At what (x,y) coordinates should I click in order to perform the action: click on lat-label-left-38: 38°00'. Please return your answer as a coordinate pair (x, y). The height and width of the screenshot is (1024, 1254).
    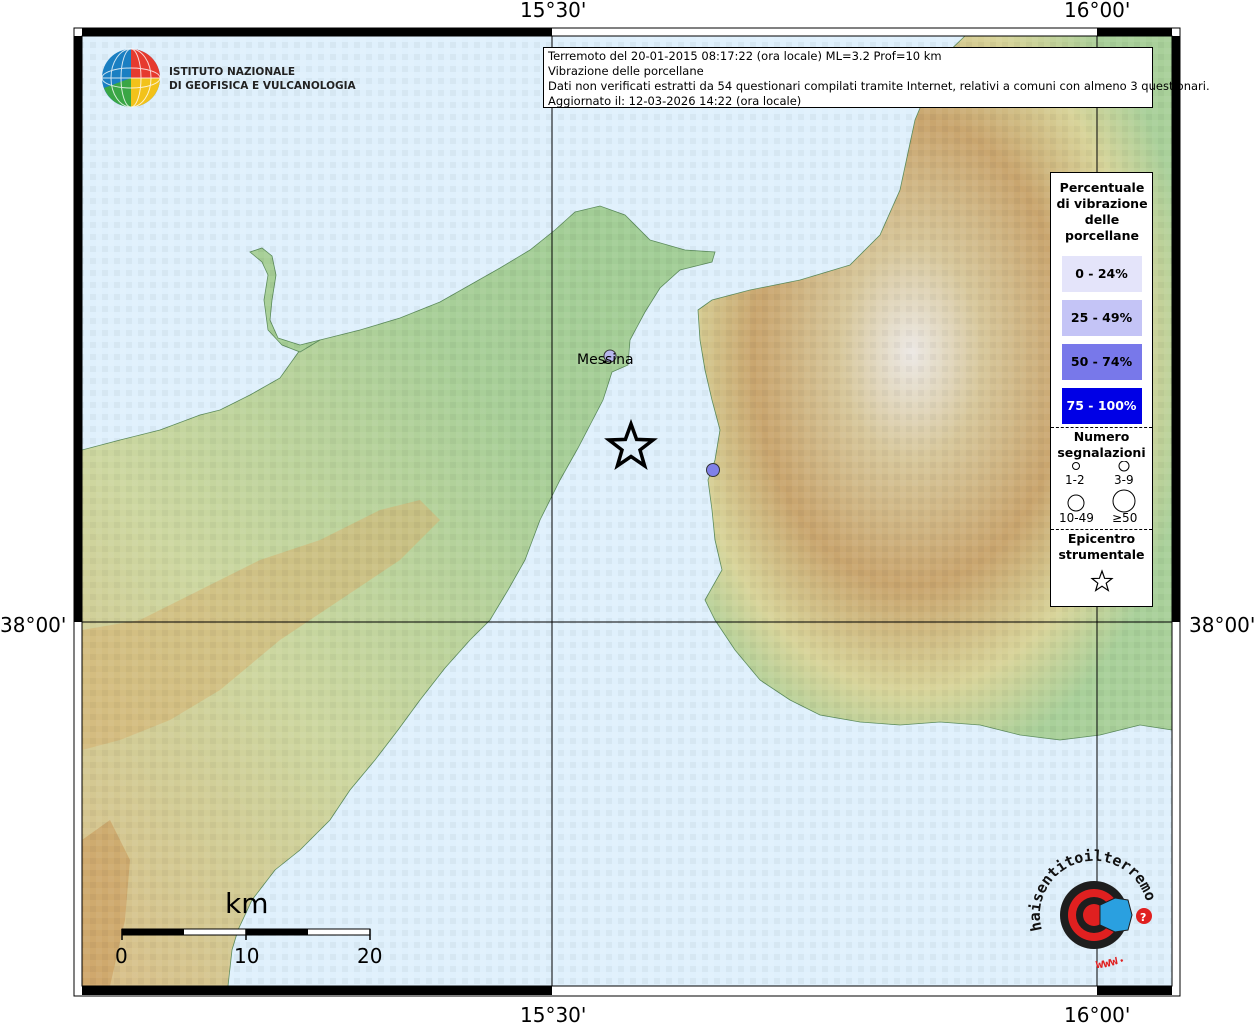
    Looking at the image, I should click on (33, 625).